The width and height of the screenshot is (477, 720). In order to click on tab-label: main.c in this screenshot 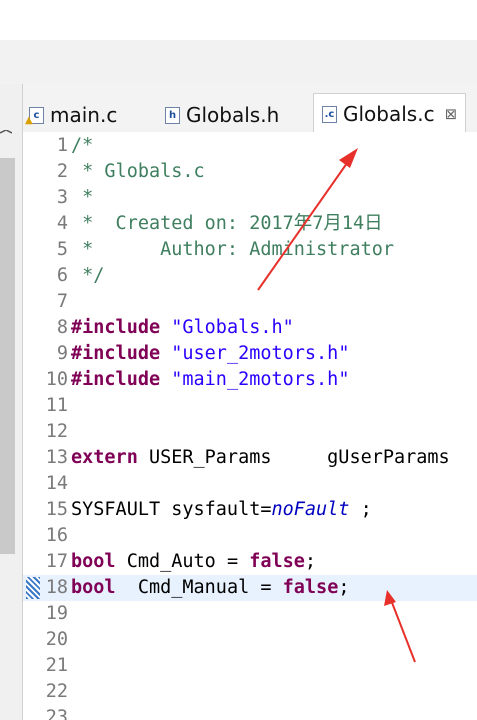, I will do `click(84, 115)`.